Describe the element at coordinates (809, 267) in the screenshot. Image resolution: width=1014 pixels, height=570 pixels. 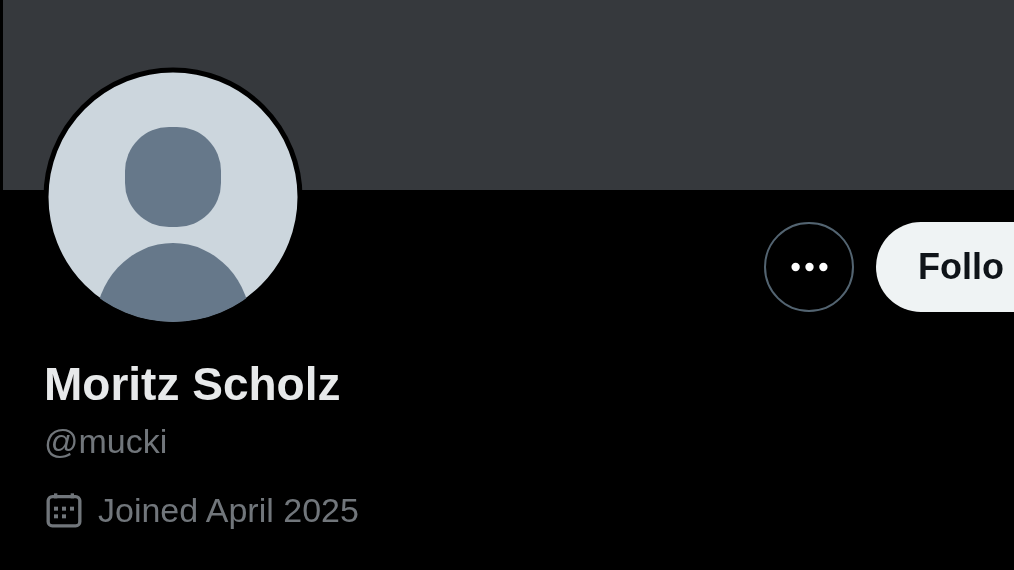
I see `more-icon` at that location.